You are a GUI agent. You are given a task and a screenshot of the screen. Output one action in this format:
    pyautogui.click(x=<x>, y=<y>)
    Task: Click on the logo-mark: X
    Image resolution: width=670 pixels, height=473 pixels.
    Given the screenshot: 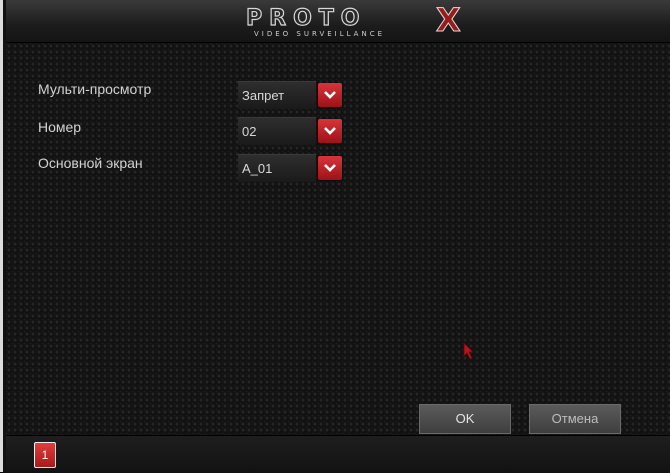 What is the action you would take?
    pyautogui.click(x=449, y=20)
    